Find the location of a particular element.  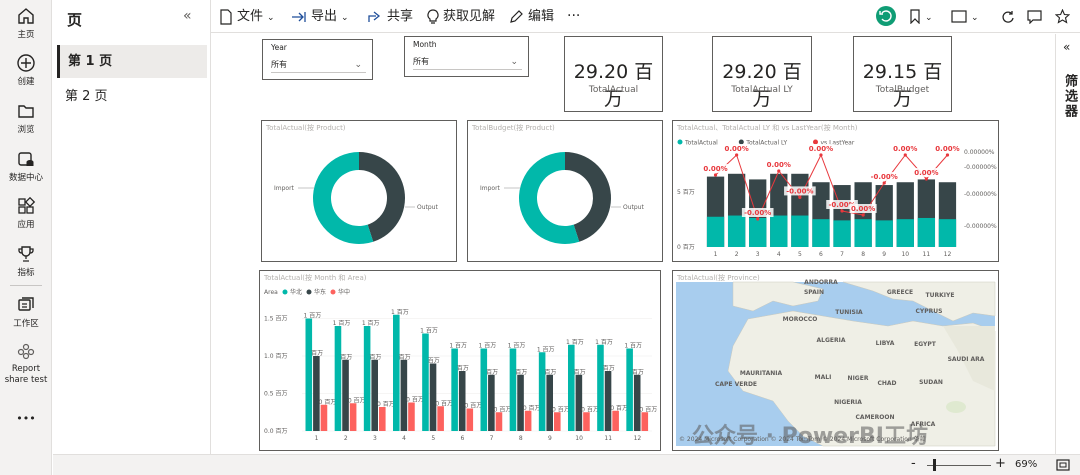

donut-chart-totalbudget: TotalBudget(按 Product) Import Output is located at coordinates (565, 191).